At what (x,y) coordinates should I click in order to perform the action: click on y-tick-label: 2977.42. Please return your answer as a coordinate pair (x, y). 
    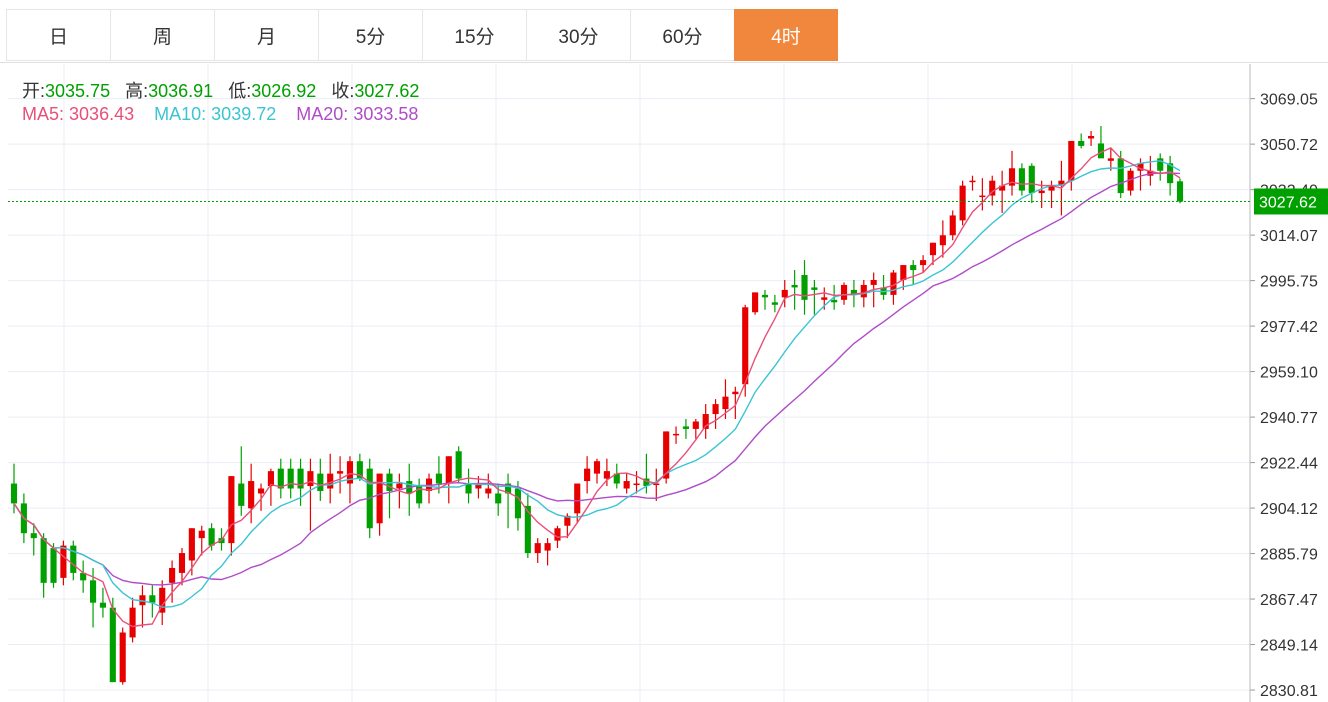
    Looking at the image, I should click on (1289, 327).